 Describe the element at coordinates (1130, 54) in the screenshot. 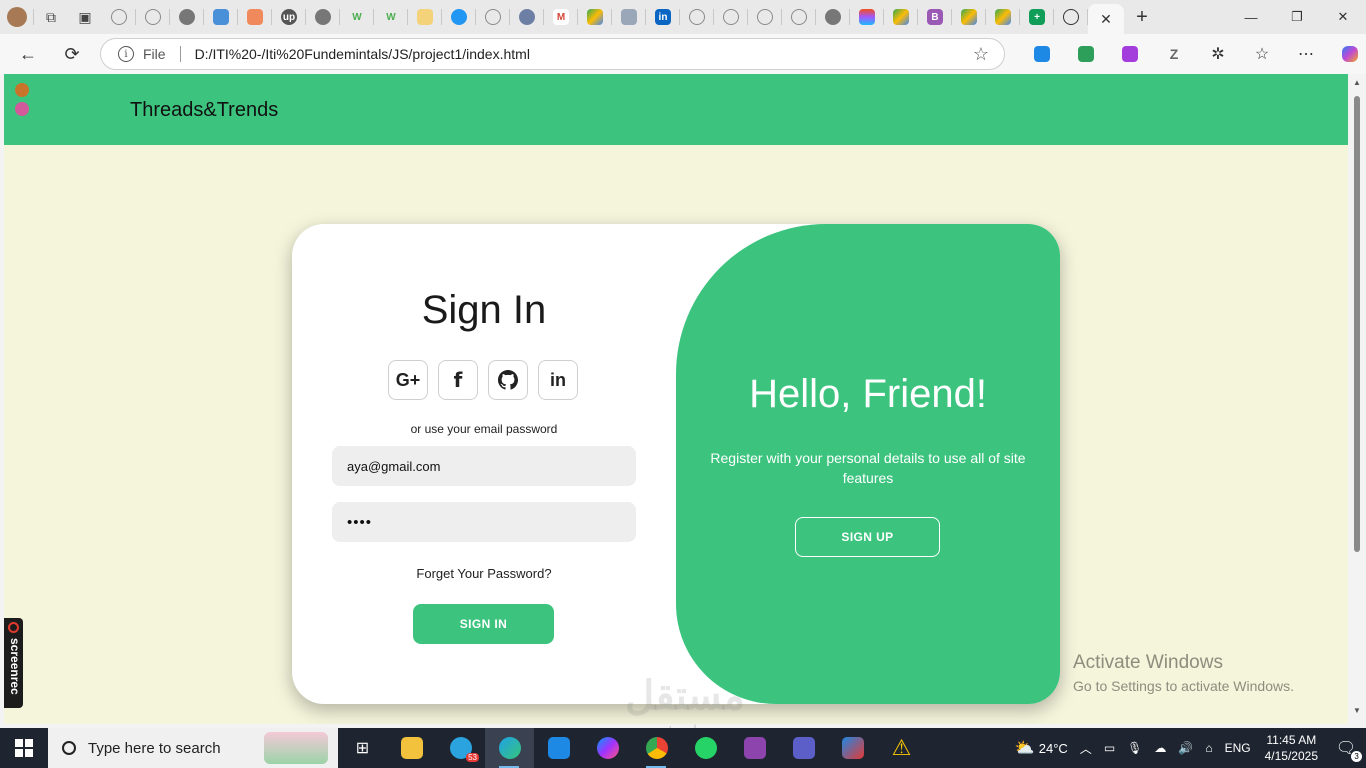

I see `extension-purple-icon` at that location.